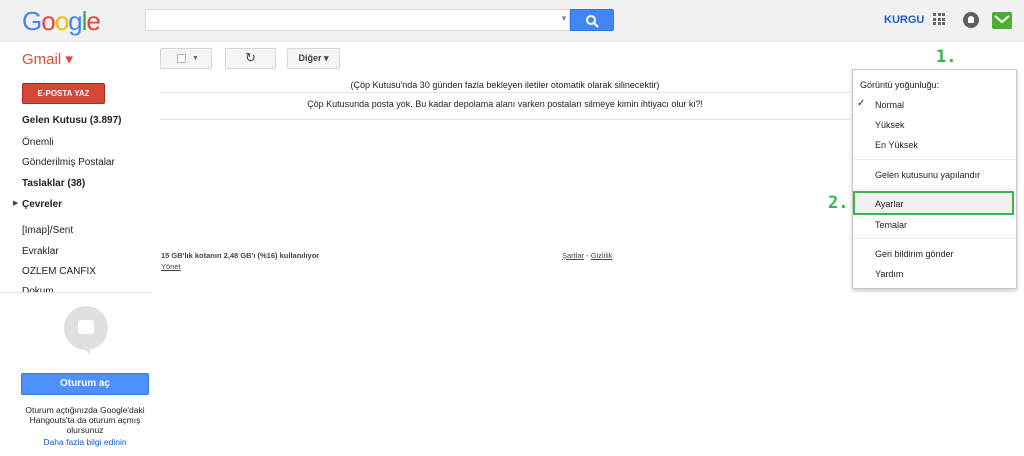  What do you see at coordinates (889, 105) in the screenshot?
I see `menu-item-normal: Normal` at bounding box center [889, 105].